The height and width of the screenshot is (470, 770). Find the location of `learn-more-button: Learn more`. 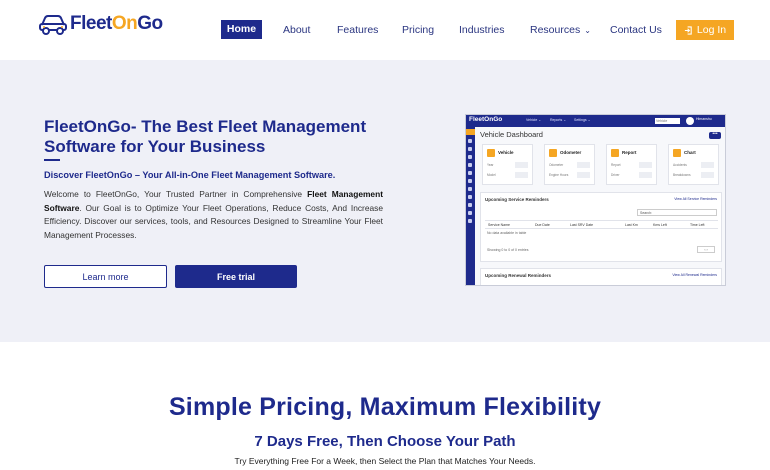

learn-more-button: Learn more is located at coordinates (105, 276).